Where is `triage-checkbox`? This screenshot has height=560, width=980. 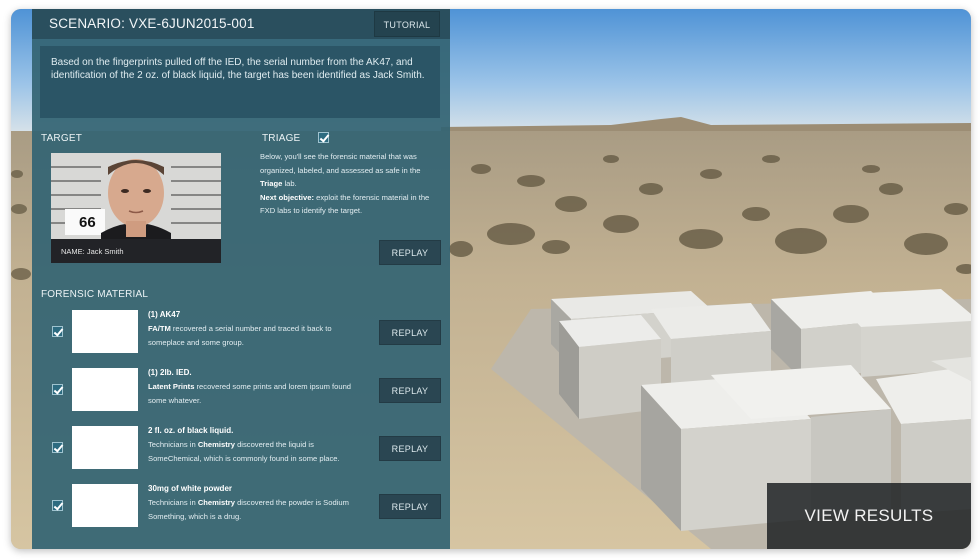 triage-checkbox is located at coordinates (323, 137).